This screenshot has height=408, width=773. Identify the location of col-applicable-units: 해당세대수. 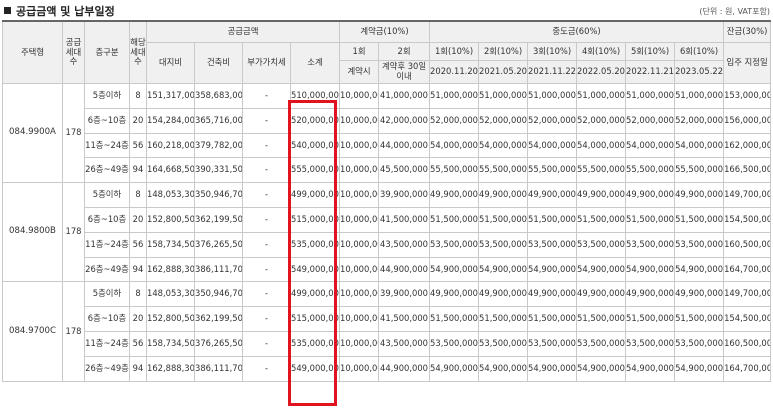
(138, 52).